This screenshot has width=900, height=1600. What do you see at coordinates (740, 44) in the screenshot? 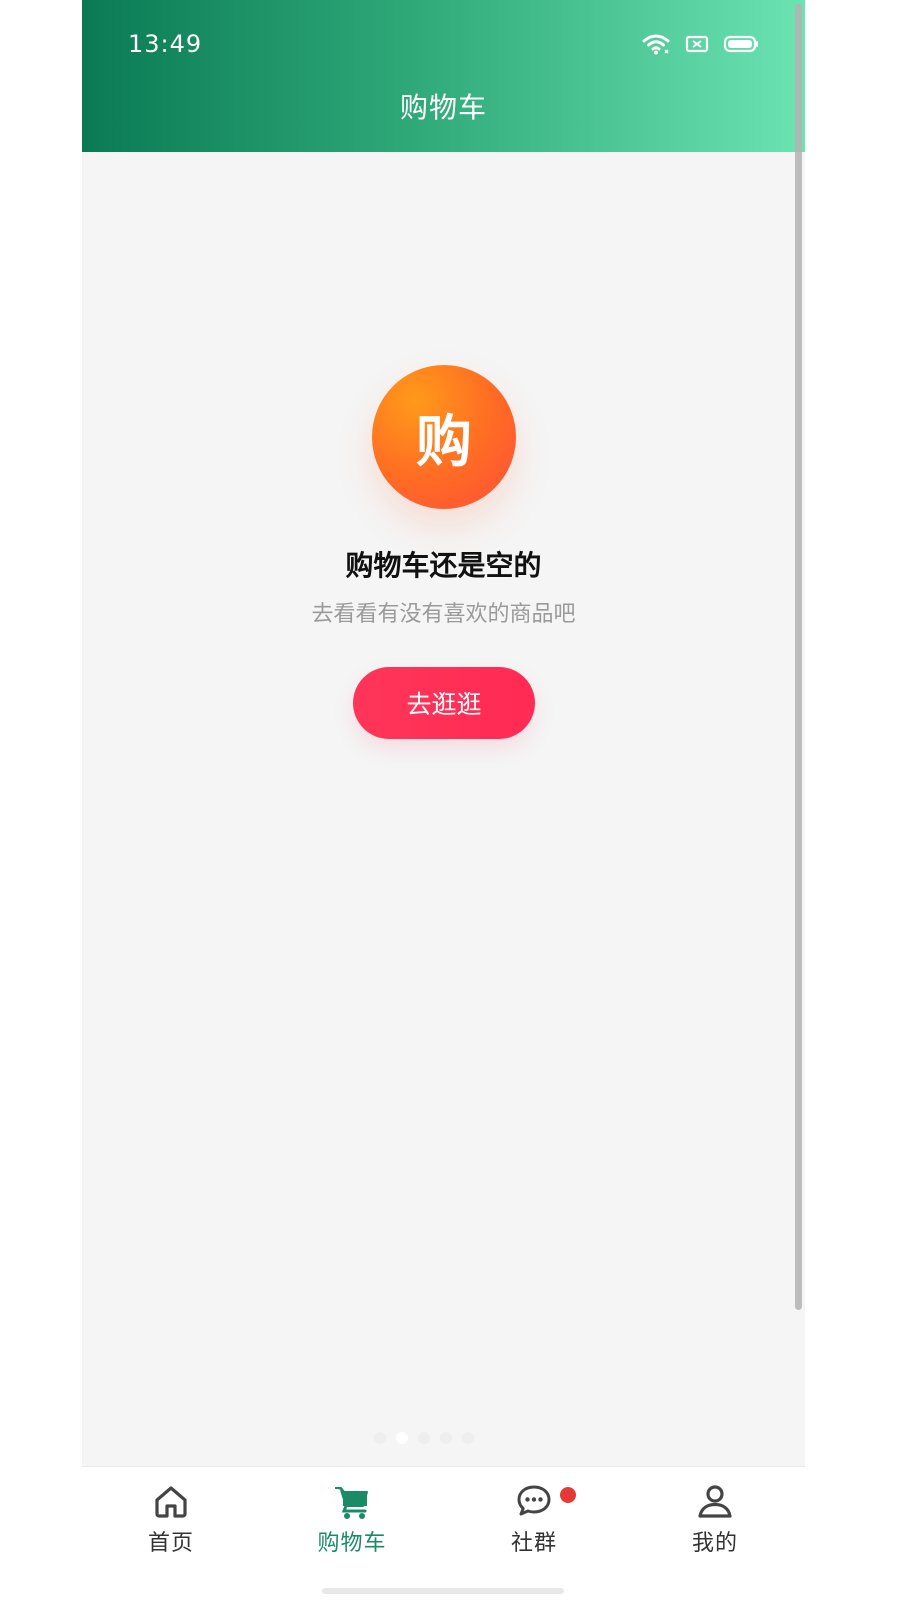
I see `battery-icon` at bounding box center [740, 44].